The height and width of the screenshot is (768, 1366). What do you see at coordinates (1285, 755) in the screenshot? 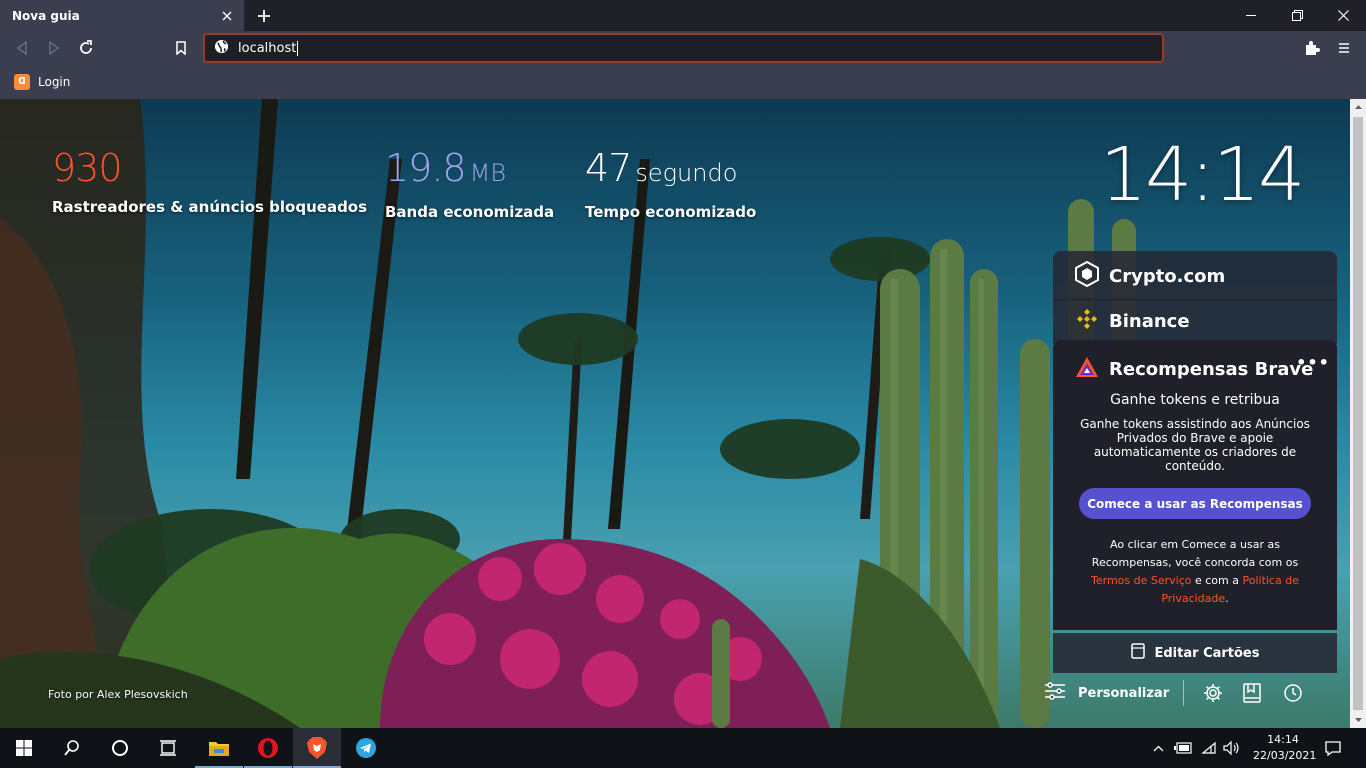
I see `taskbar-date: 22/03/2021` at bounding box center [1285, 755].